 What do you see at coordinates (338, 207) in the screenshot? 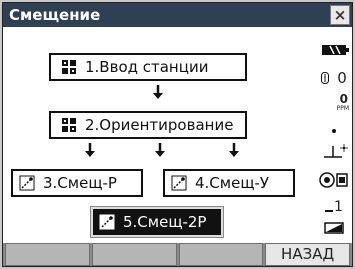
I see `face-value: 1` at bounding box center [338, 207].